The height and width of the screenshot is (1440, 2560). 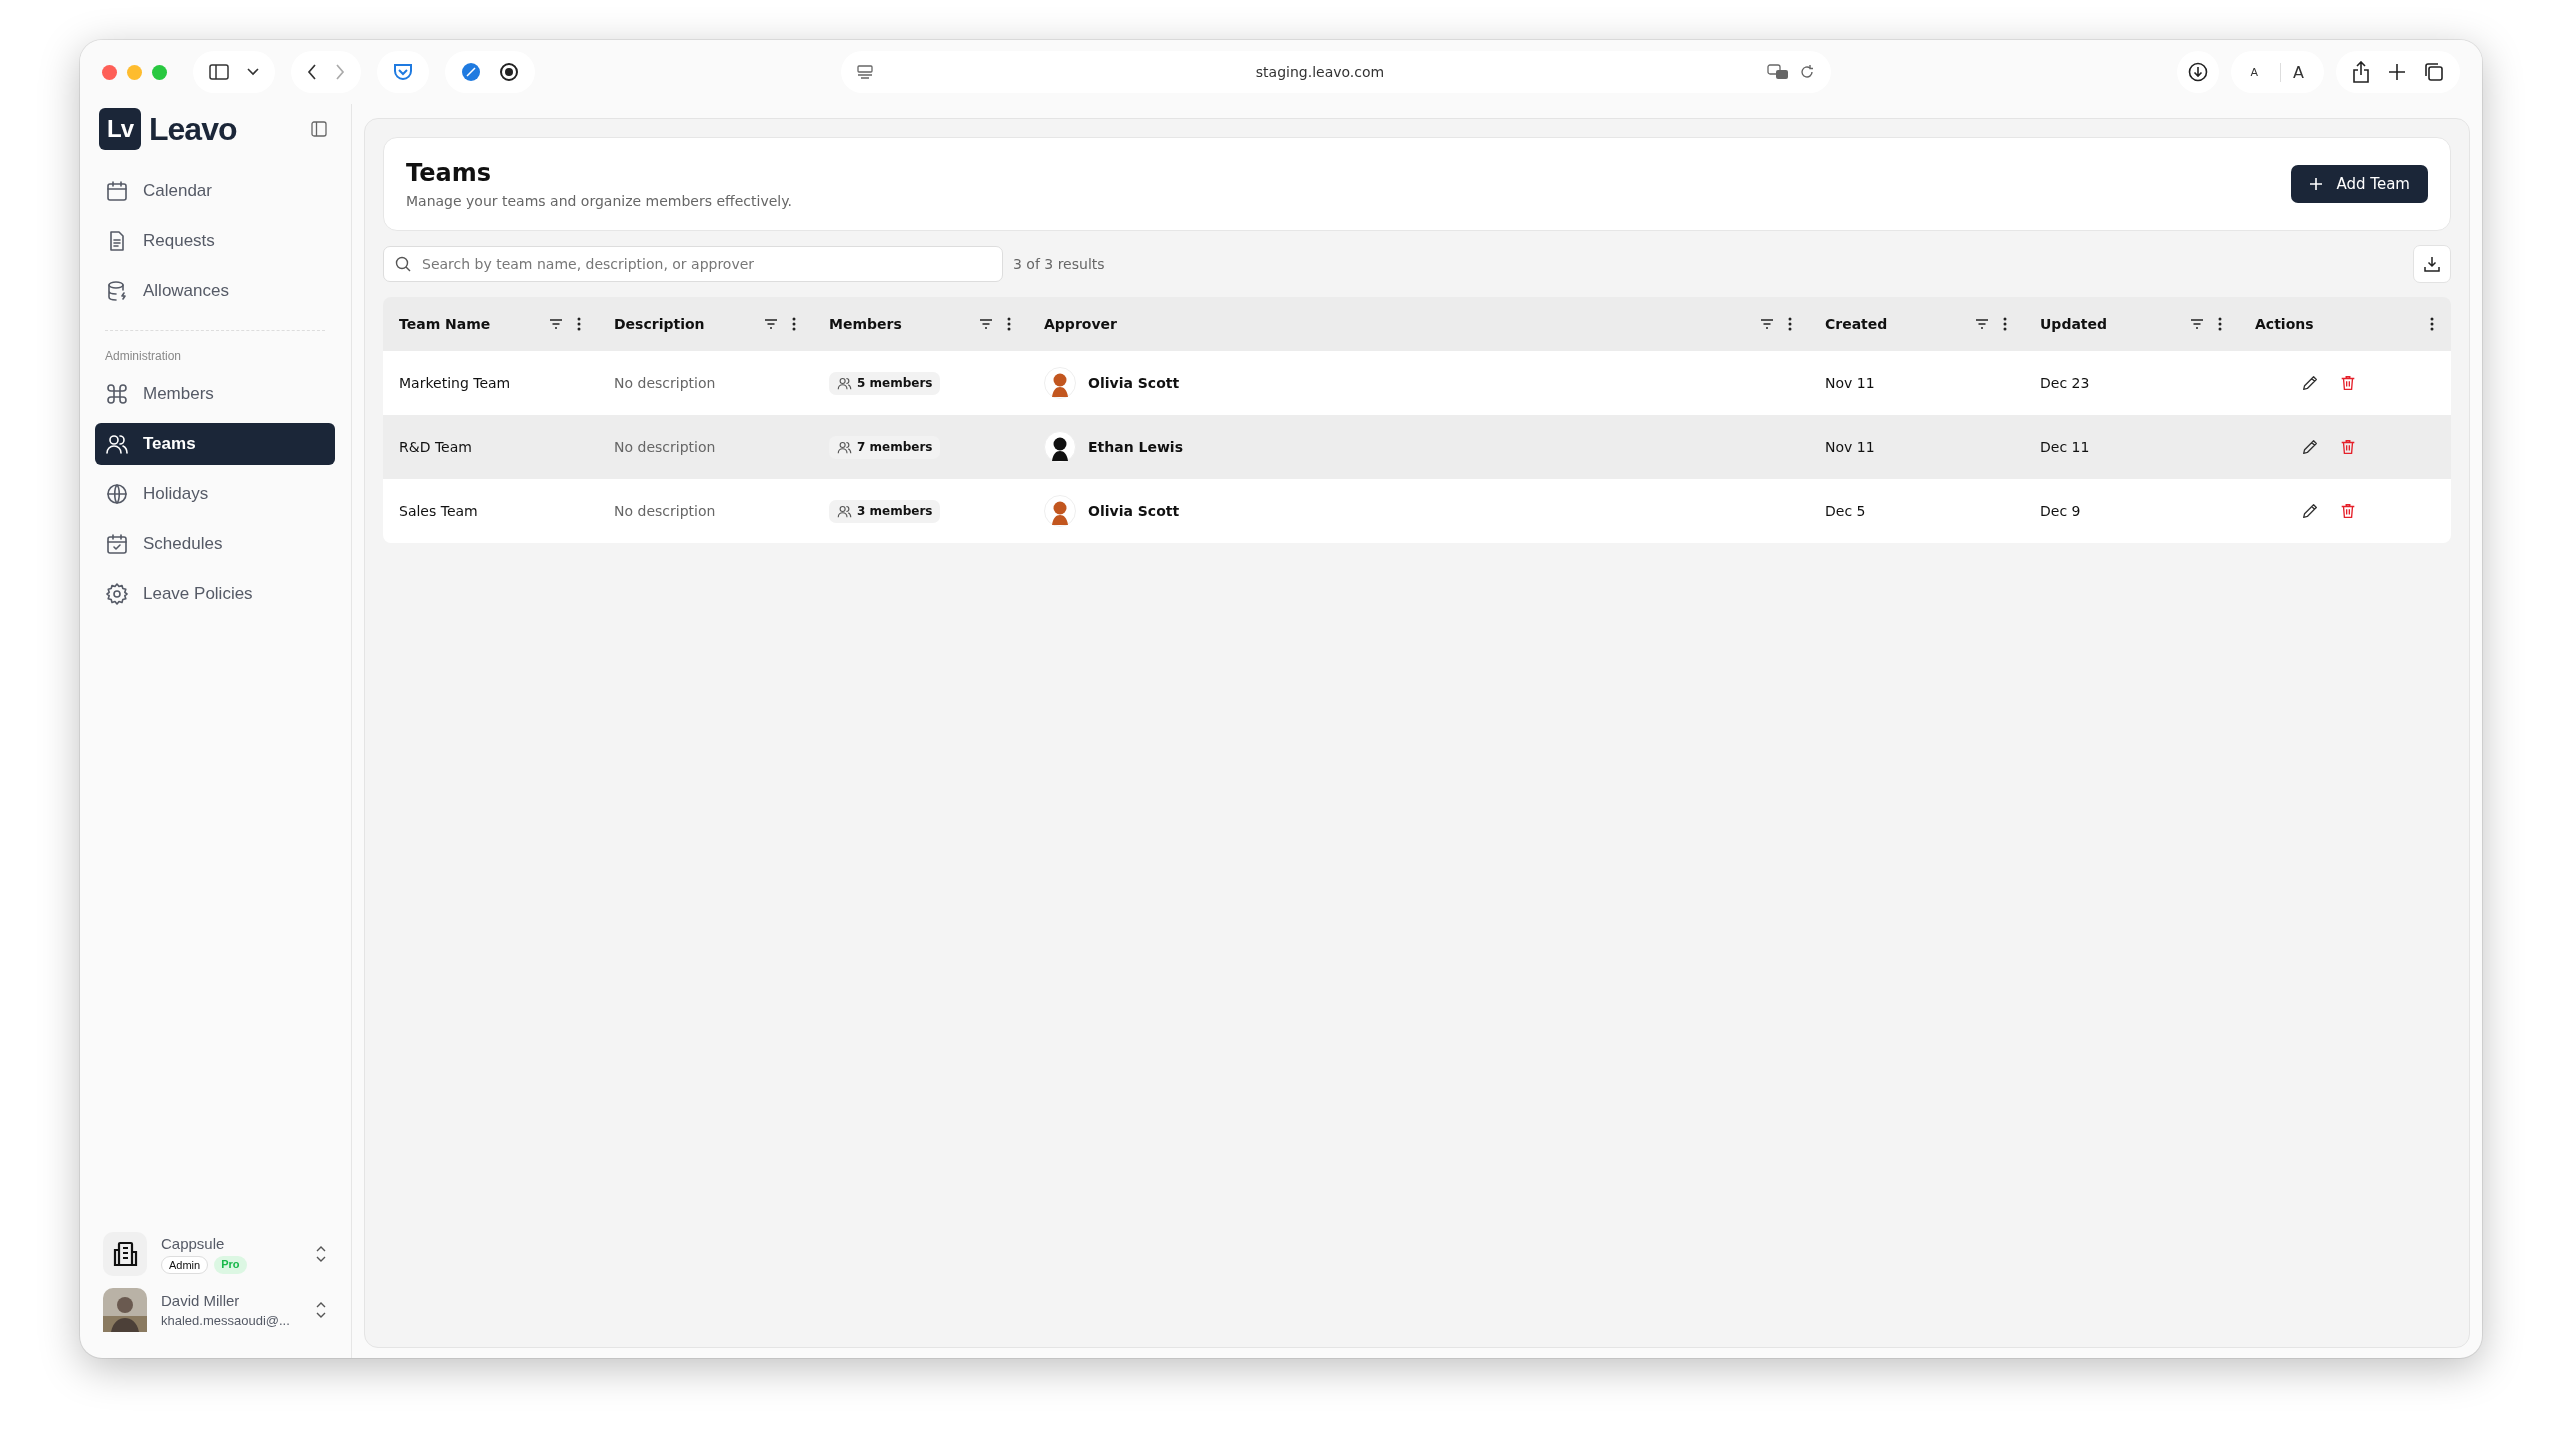 What do you see at coordinates (1893, 324) in the screenshot?
I see `column-header: Created` at bounding box center [1893, 324].